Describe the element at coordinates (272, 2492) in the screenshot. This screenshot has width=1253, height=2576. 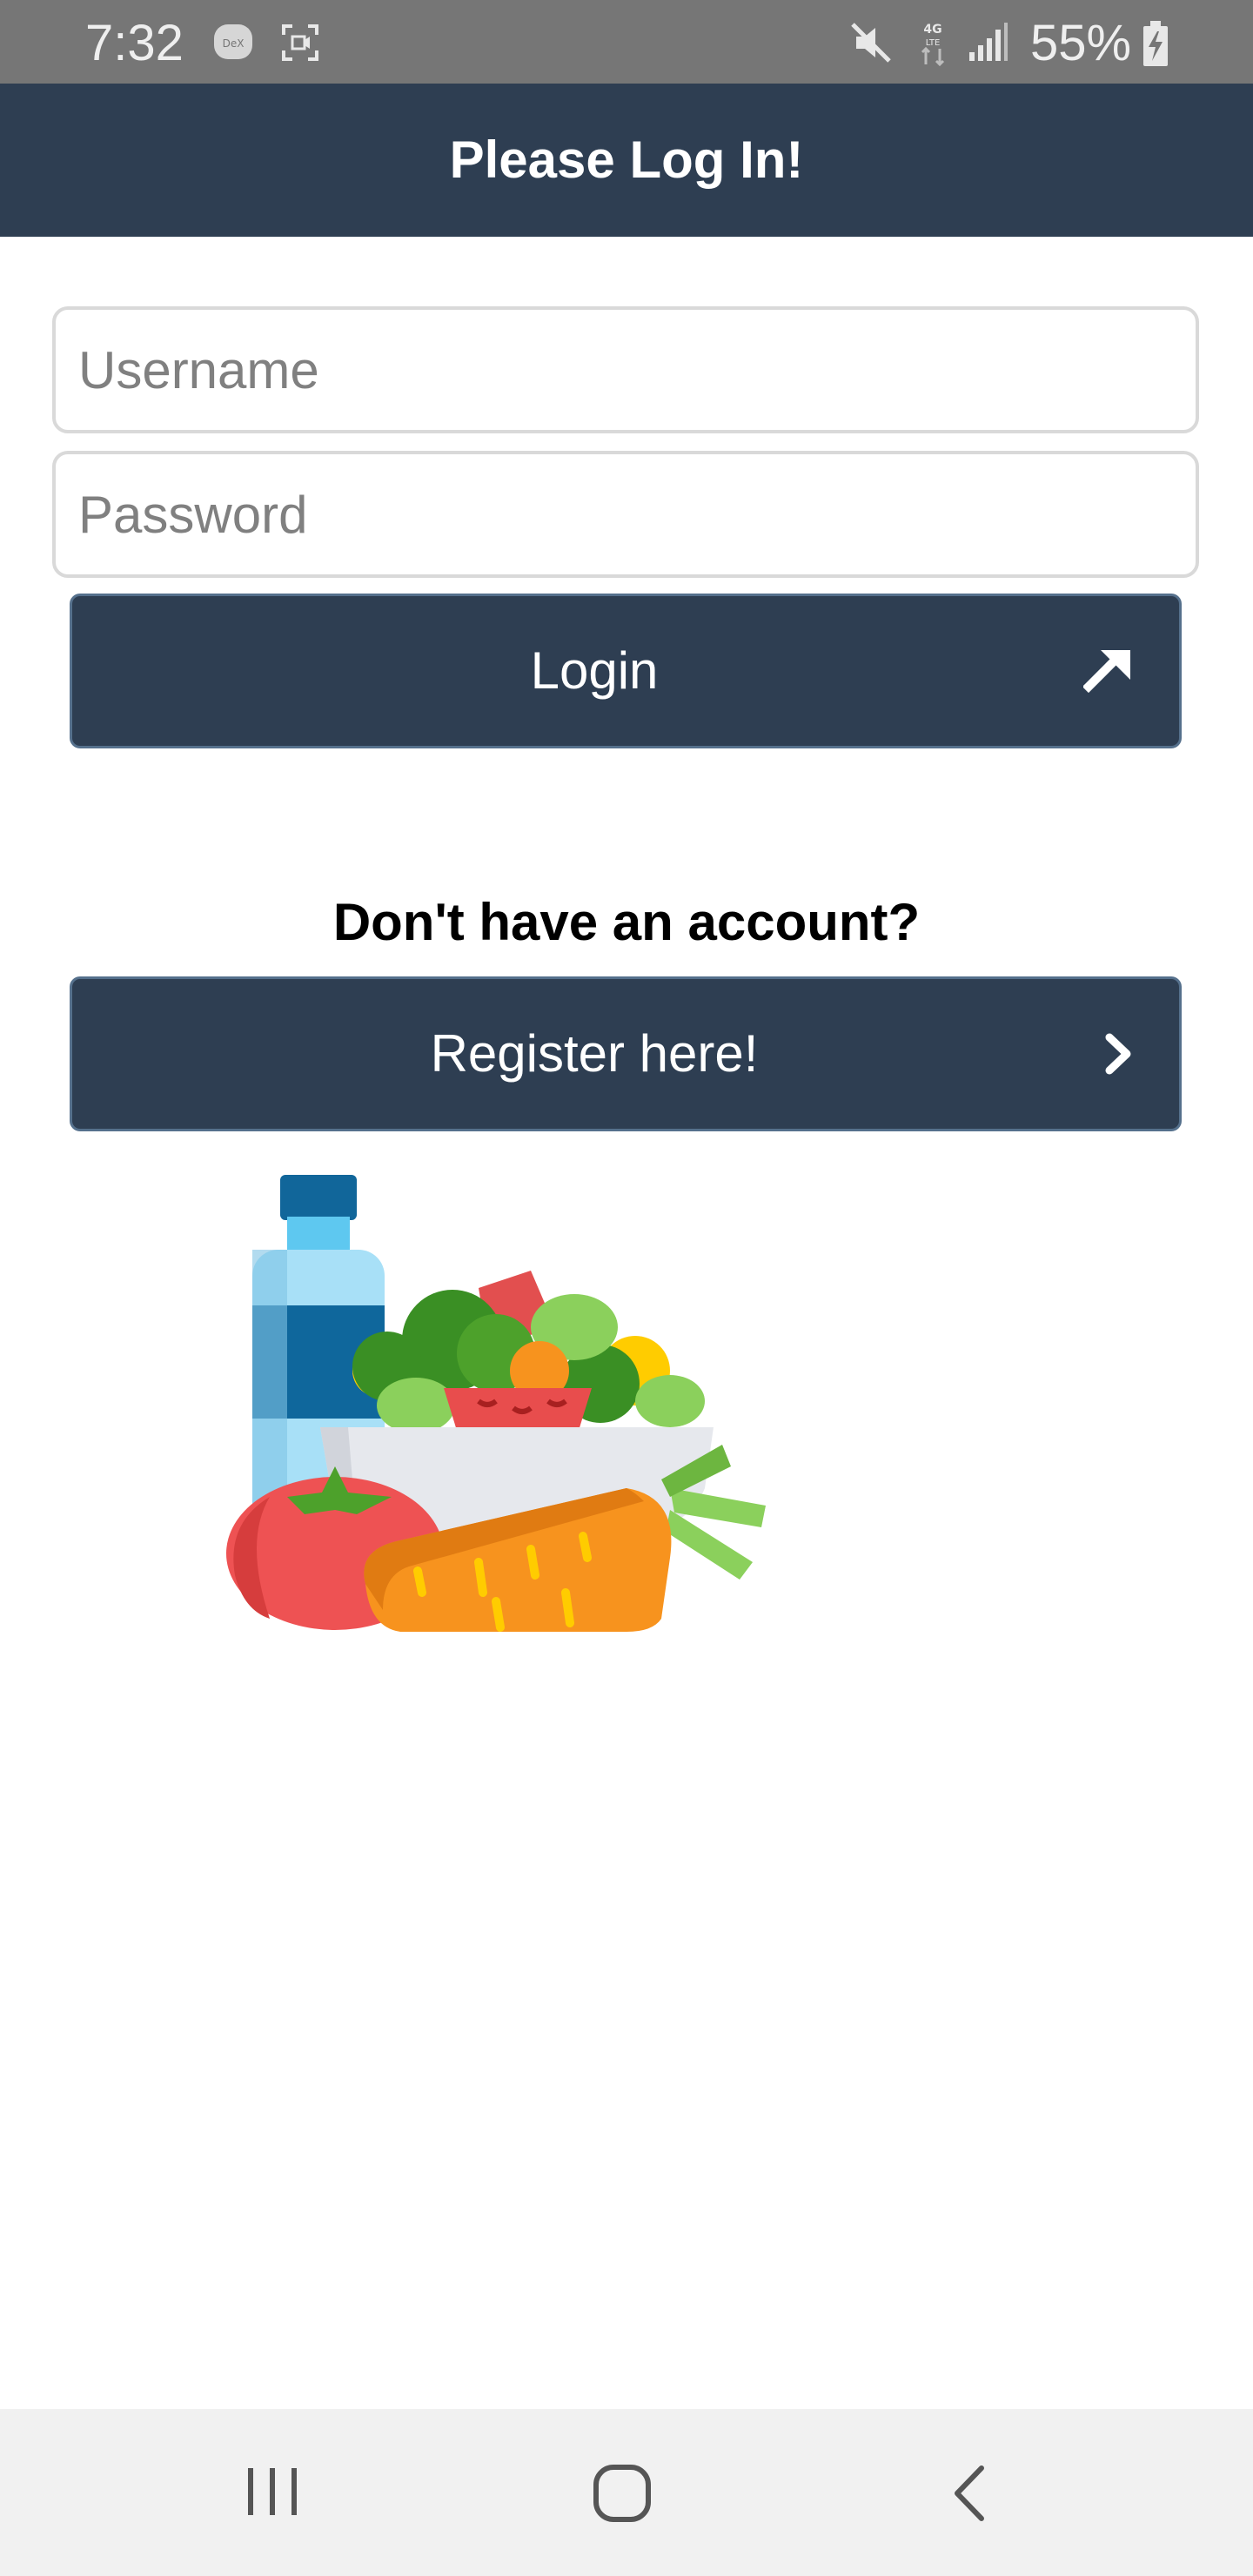
I see `recent-apps-icon` at that location.